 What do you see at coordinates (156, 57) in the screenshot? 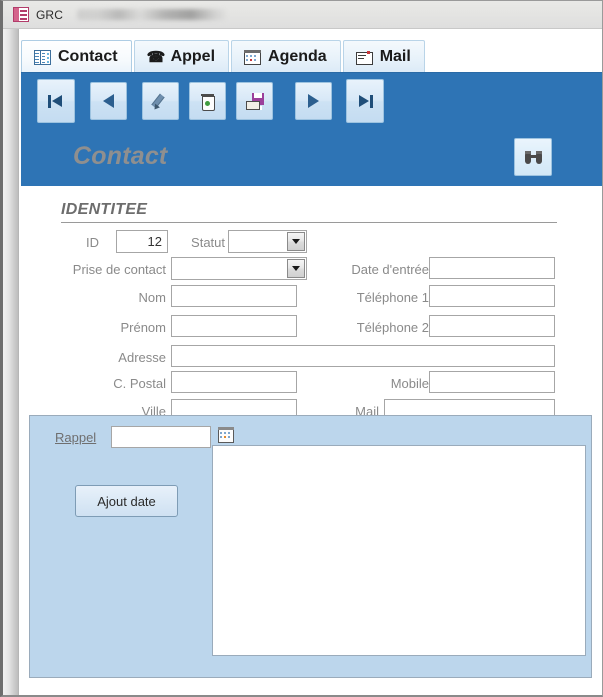
I see `phone-icon: ☎` at bounding box center [156, 57].